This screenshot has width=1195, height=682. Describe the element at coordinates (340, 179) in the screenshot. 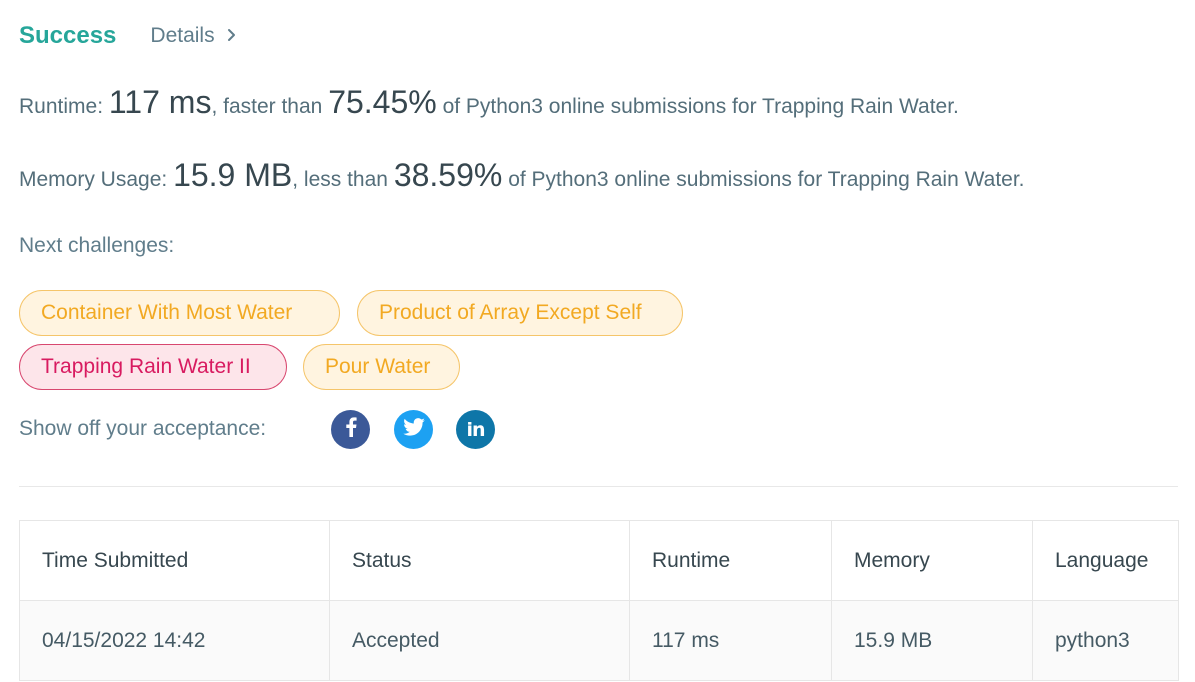

I see `memory-mid-text: , less than` at that location.